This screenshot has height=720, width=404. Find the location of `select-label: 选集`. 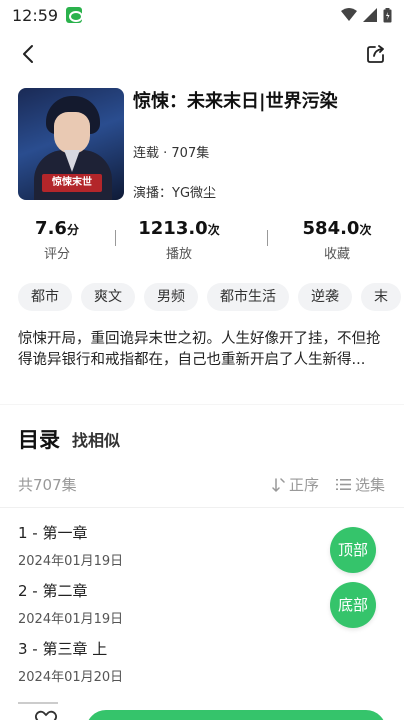

select-label: 选集 is located at coordinates (370, 485).